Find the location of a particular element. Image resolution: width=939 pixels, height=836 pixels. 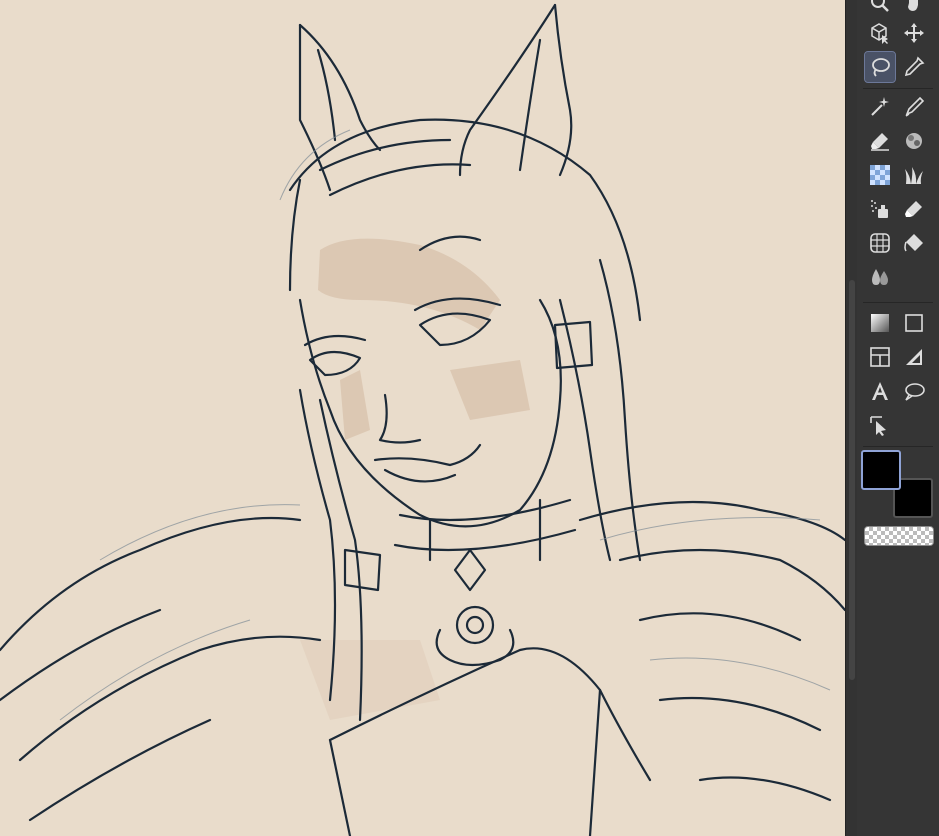

eyedropper-tool is located at coordinates (914, 67).